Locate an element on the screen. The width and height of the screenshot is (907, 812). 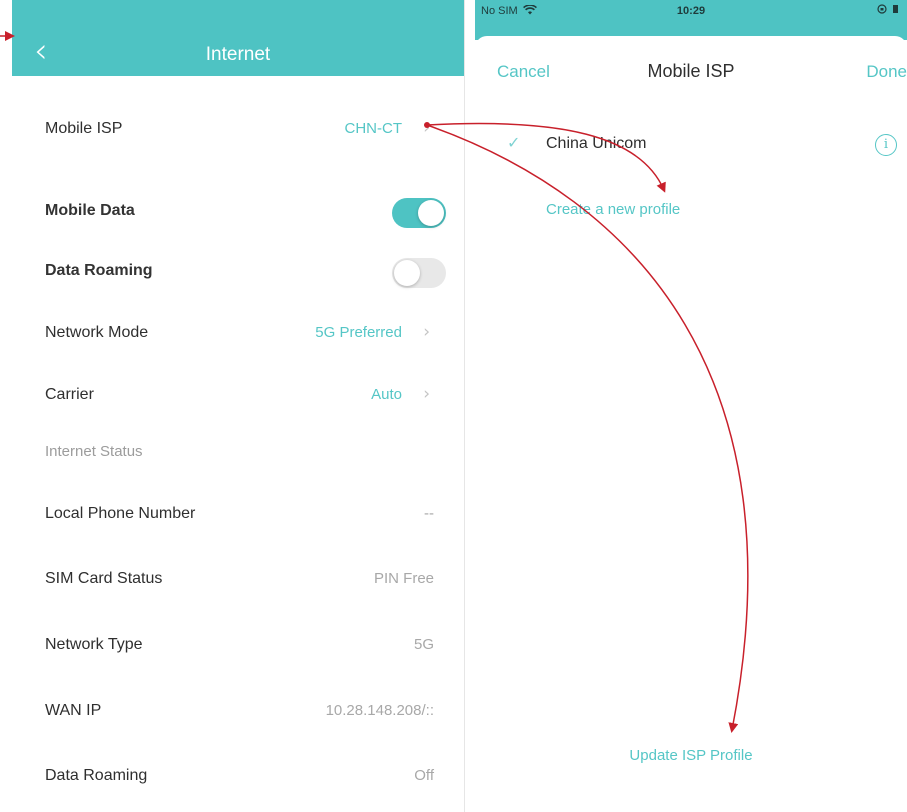
mobile-data-toggle is located at coordinates (419, 213).